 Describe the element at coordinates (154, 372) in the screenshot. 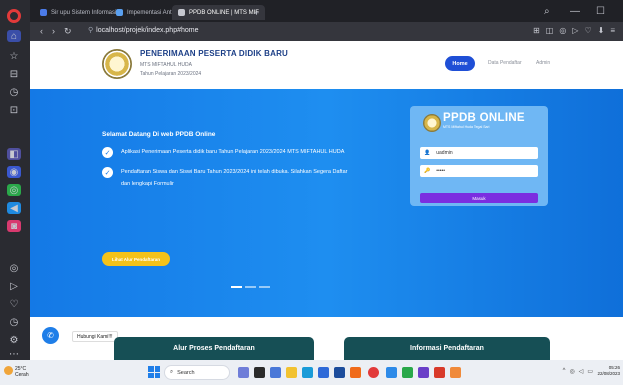

I see `windows-start-icon` at that location.